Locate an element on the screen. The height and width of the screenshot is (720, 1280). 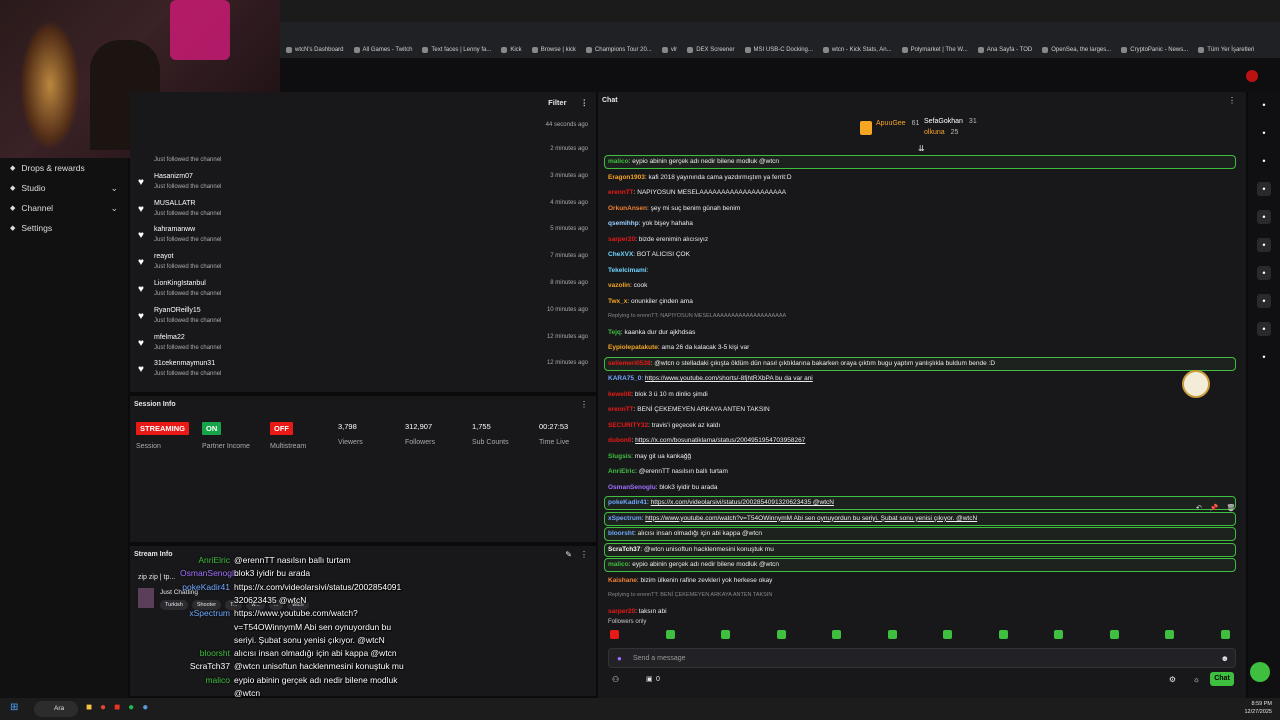
chat-username: Kaishane is located at coordinates (622, 580).